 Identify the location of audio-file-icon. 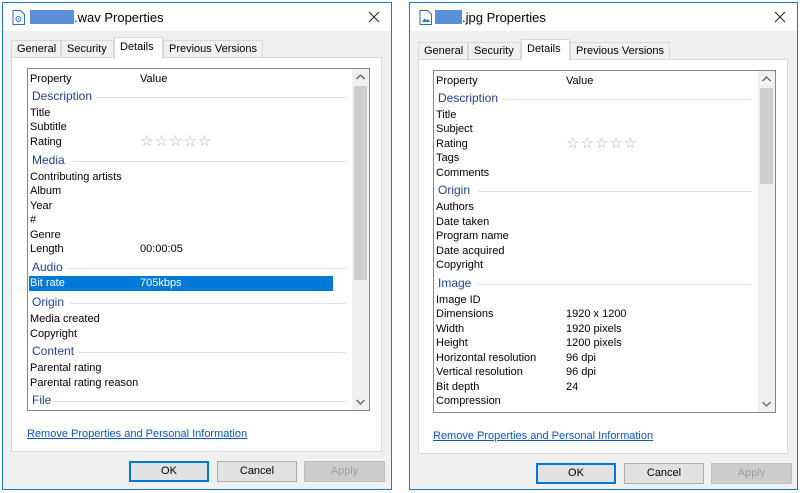
(18, 17).